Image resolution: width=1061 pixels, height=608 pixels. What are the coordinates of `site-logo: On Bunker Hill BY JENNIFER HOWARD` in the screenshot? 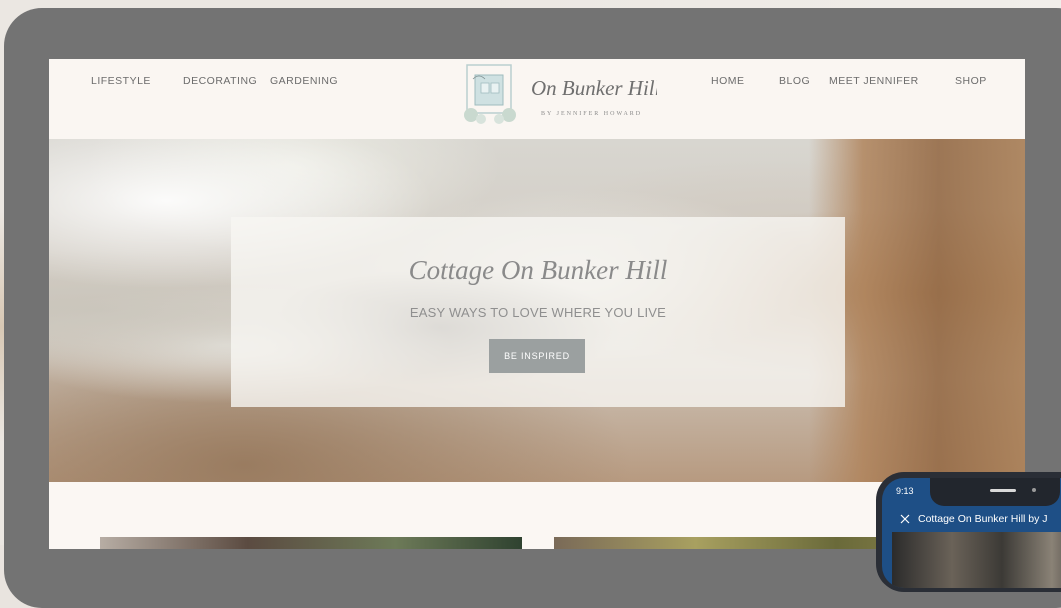 It's located at (559, 94).